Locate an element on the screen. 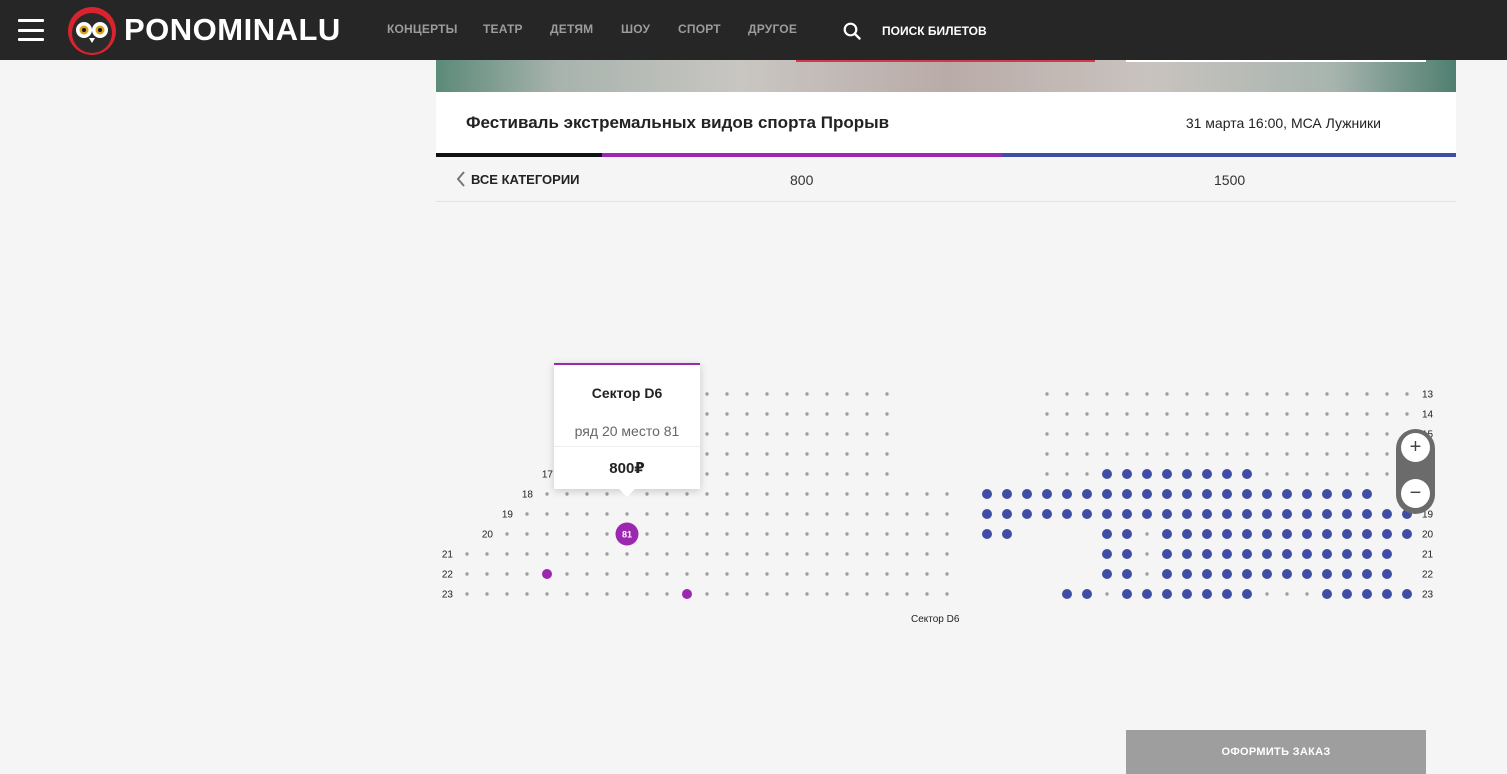 This screenshot has height=774, width=1507. nav-concerts: КОНЦЕРТЫ is located at coordinates (422, 29).